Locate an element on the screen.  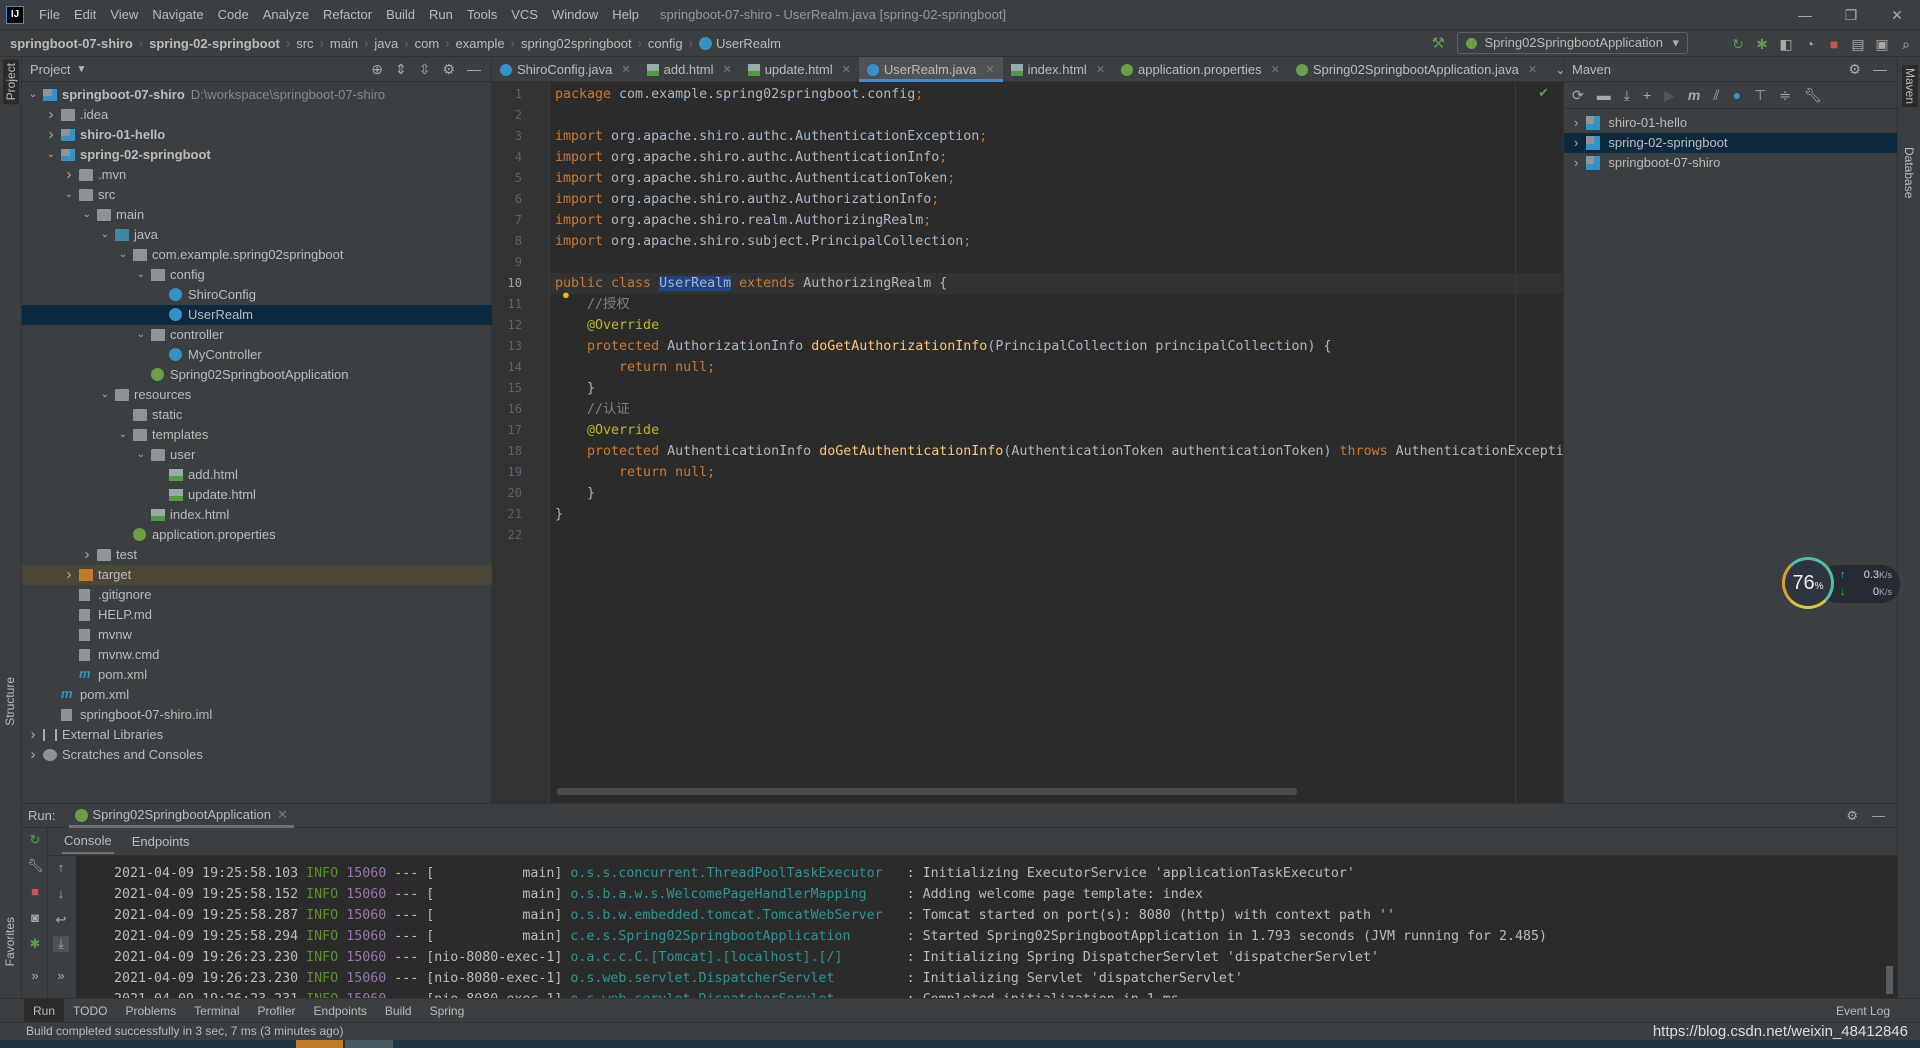
menu-run: Run is located at coordinates (441, 14).